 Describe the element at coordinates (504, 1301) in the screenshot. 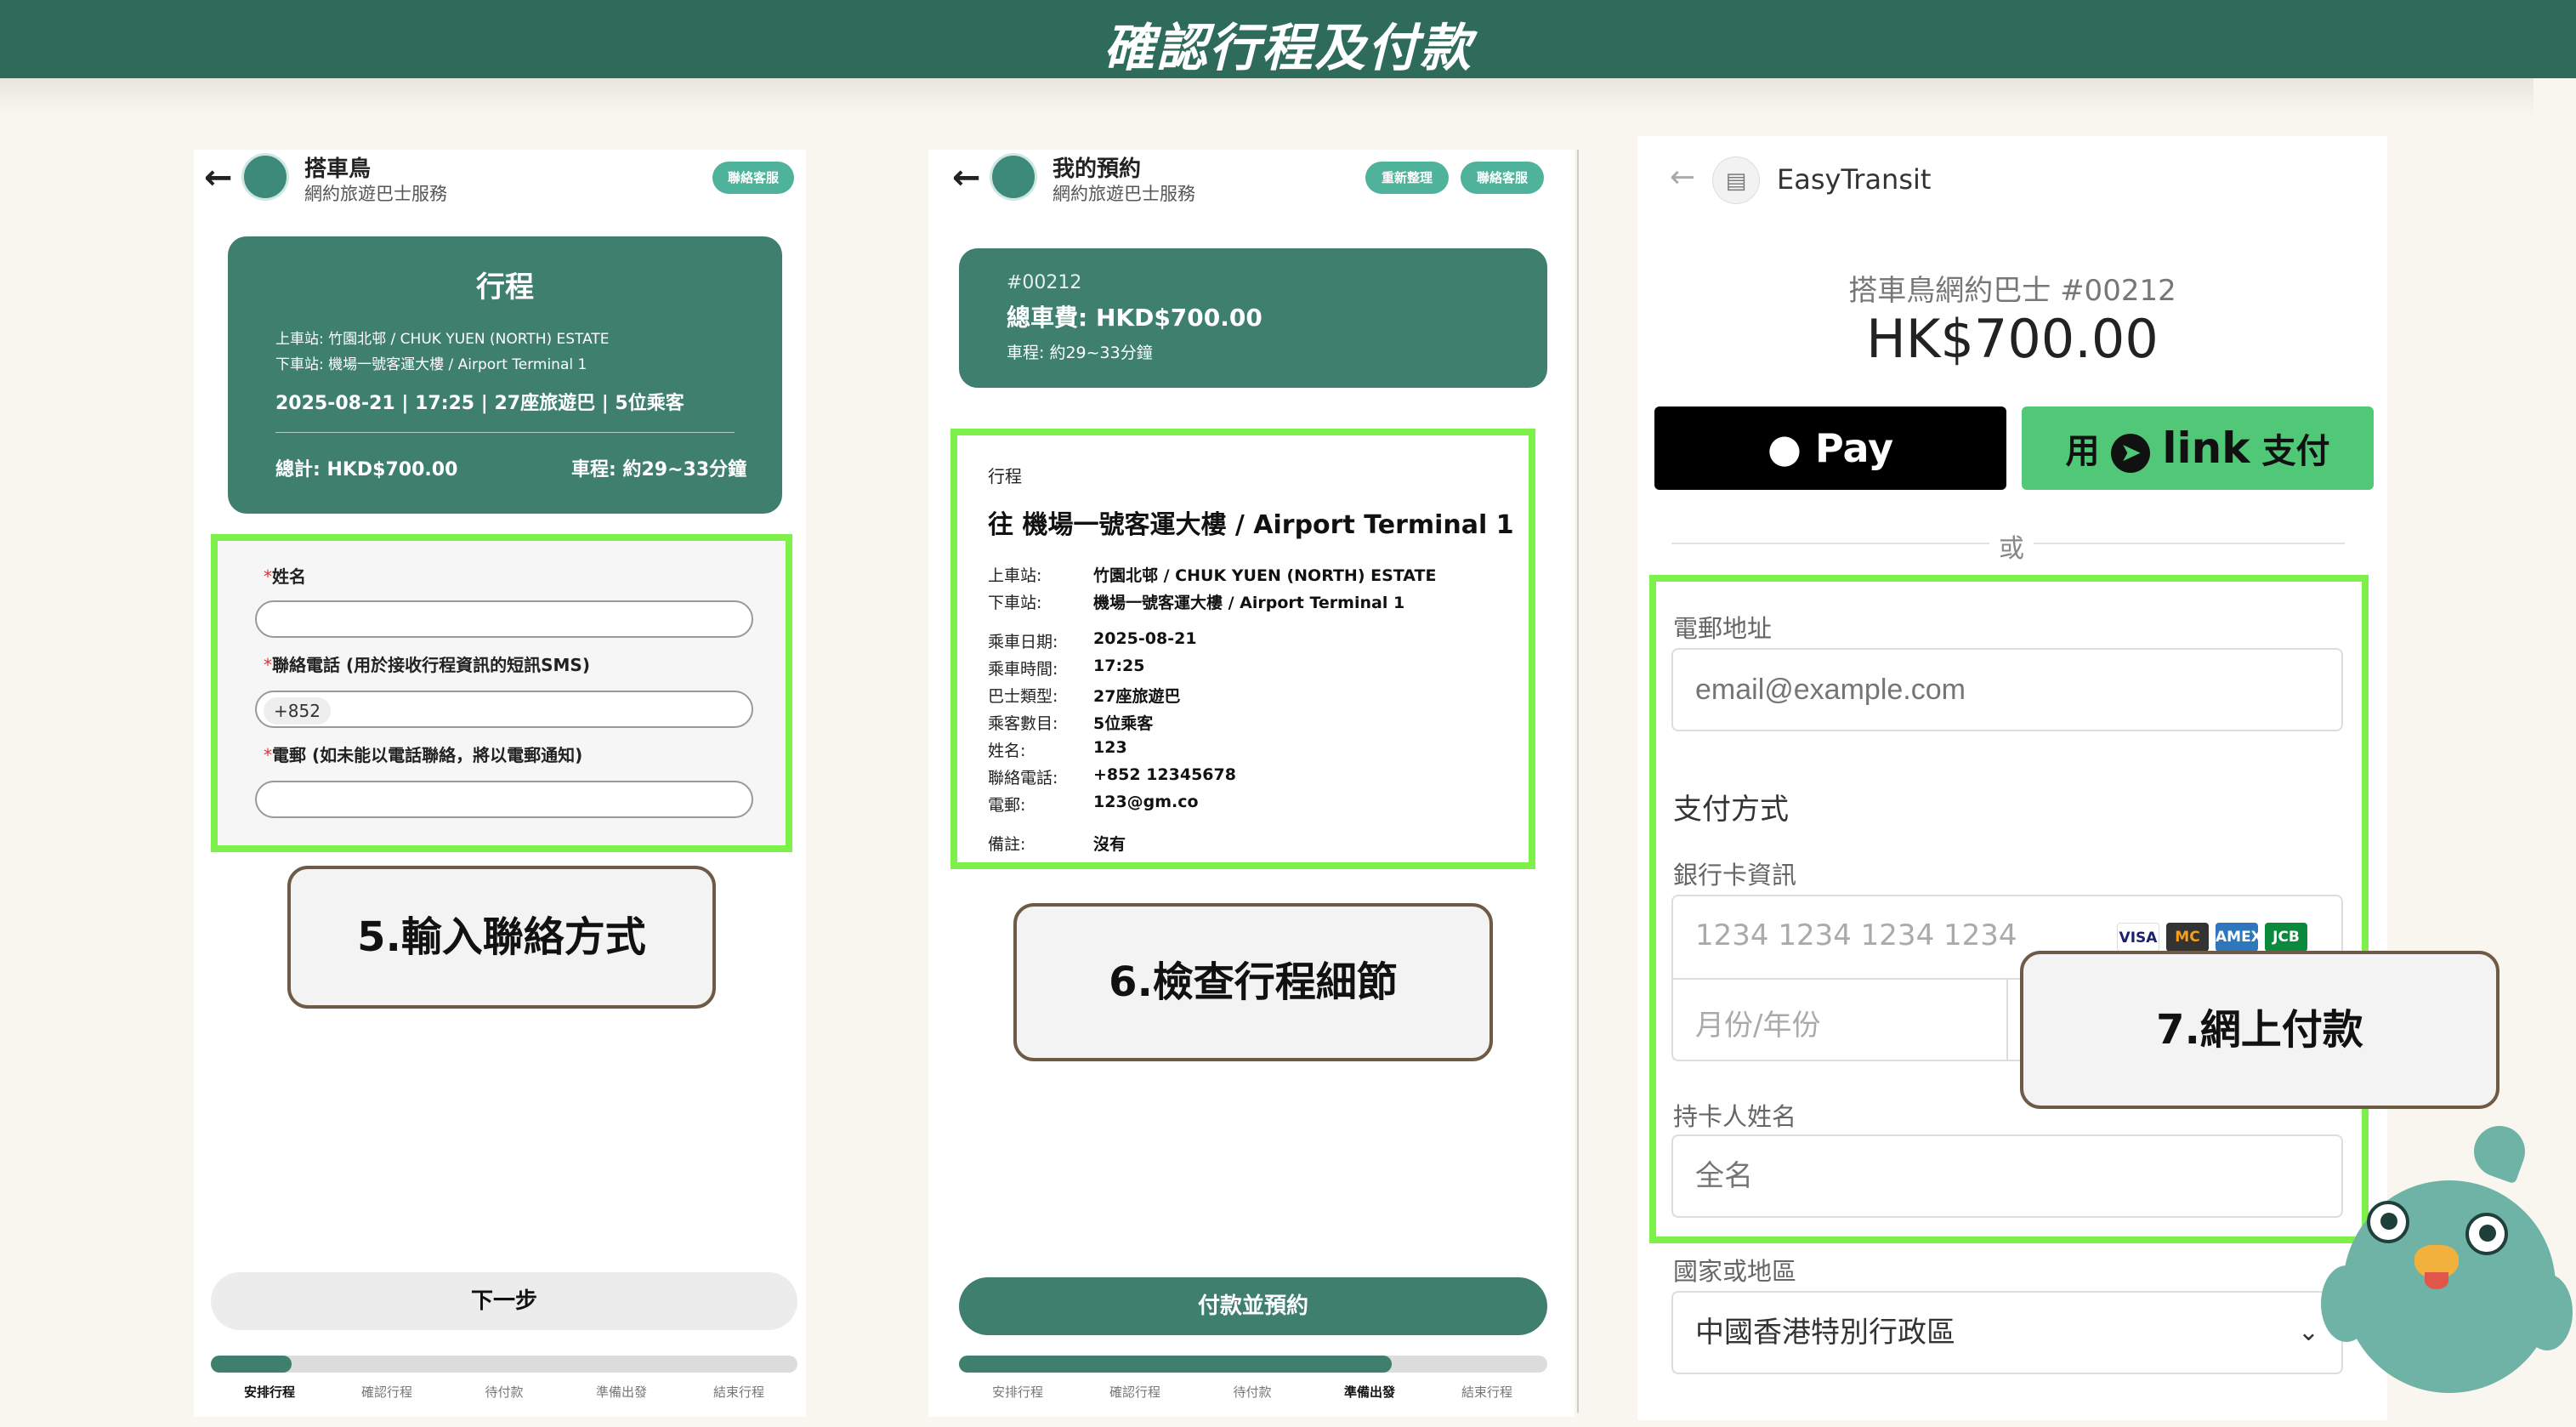

I see `next-step-button: 下一步` at that location.